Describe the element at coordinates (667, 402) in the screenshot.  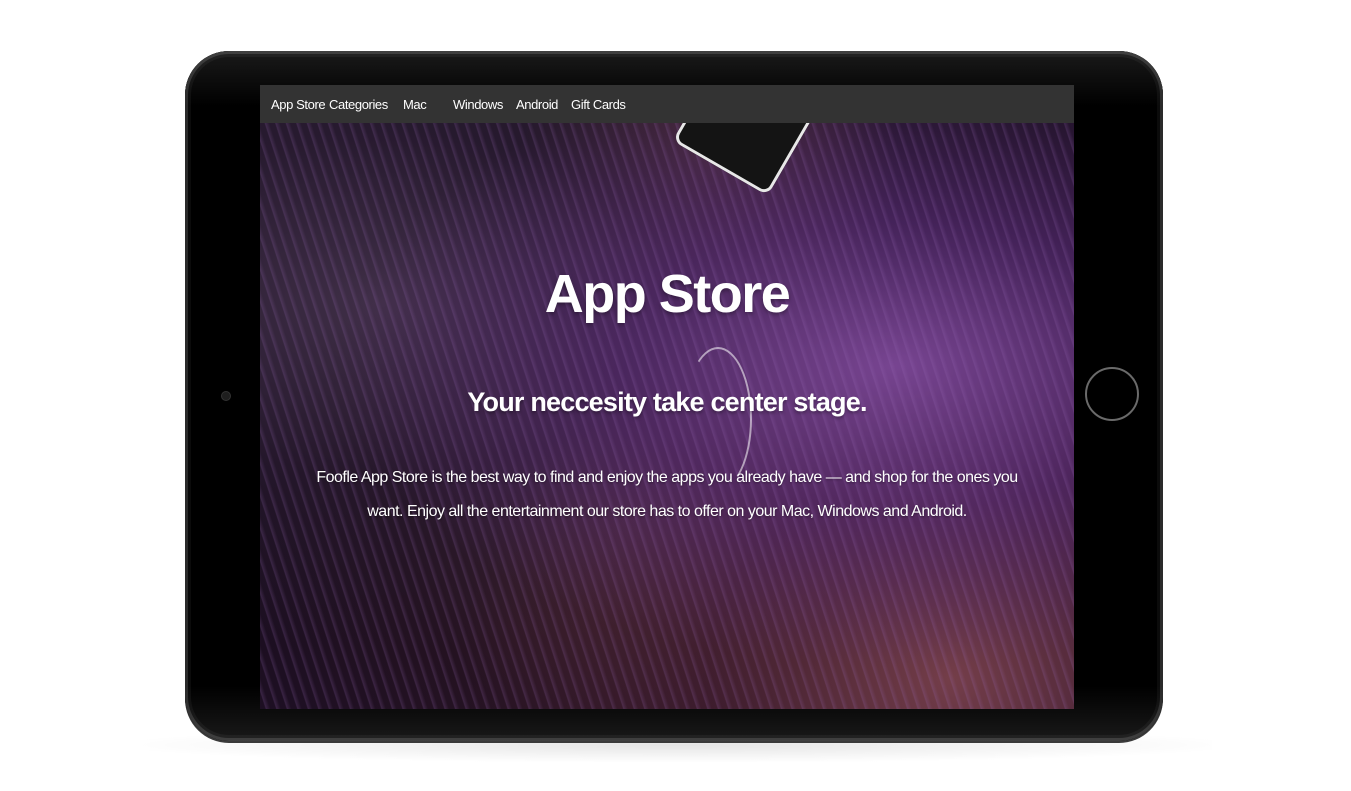
I see `hero-subtitle: Your neccesity take center stage.` at that location.